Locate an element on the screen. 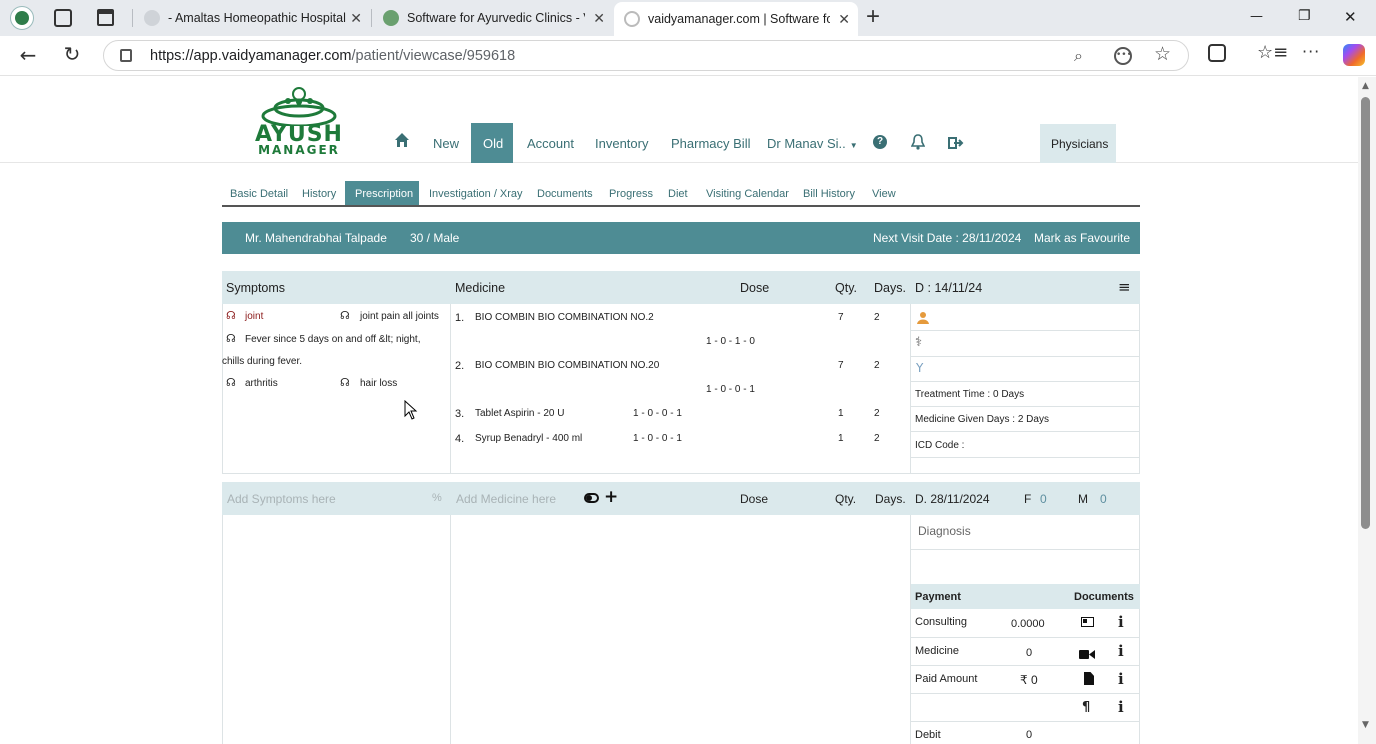 The width and height of the screenshot is (1376, 744). favorite-star-icon: ☆ is located at coordinates (1162, 54).